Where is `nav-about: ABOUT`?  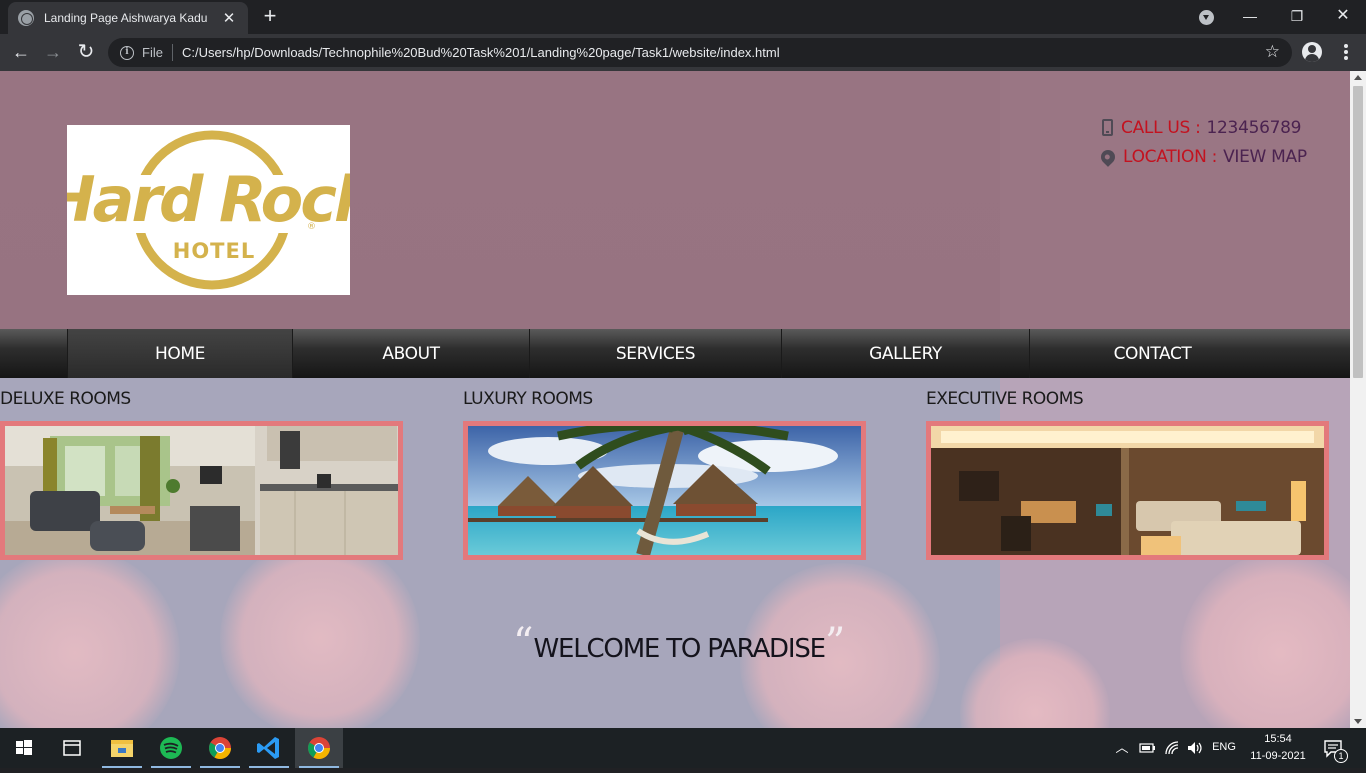
nav-about: ABOUT is located at coordinates (410, 353).